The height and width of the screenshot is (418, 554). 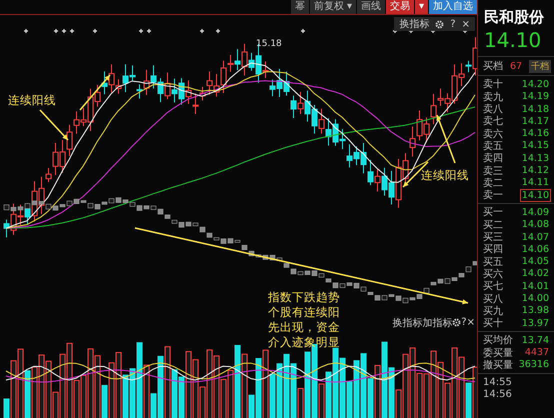 I want to click on toolbar-button: 加入自选, so click(x=453, y=7).